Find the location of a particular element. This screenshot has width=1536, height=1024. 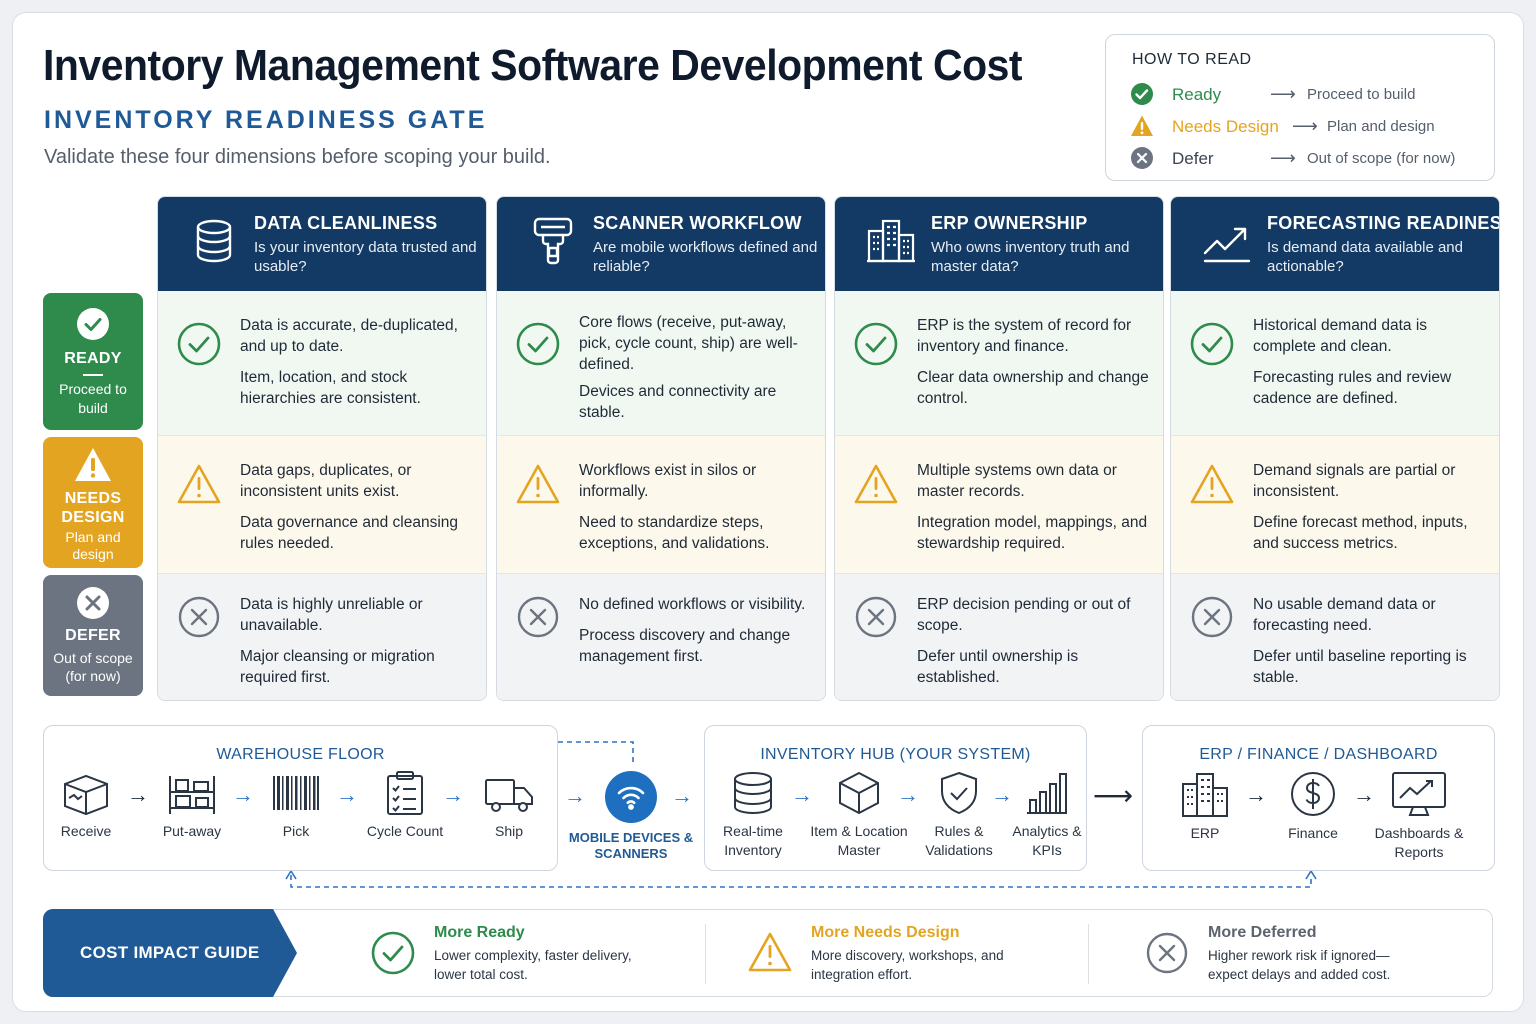

building-icon is located at coordinates (1205, 795).